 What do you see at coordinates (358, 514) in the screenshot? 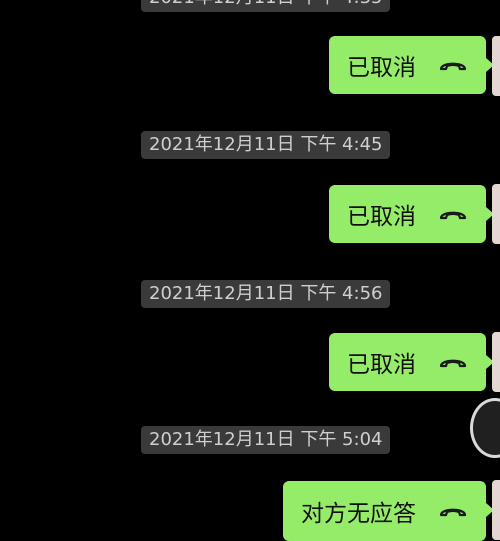
I see `call-status-text: 对方无应答` at bounding box center [358, 514].